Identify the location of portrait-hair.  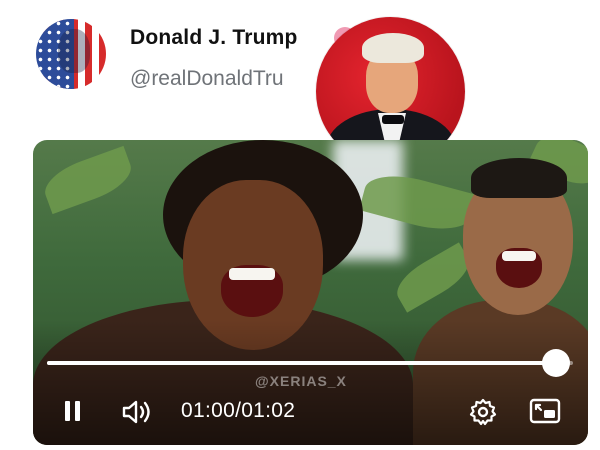
(393, 48).